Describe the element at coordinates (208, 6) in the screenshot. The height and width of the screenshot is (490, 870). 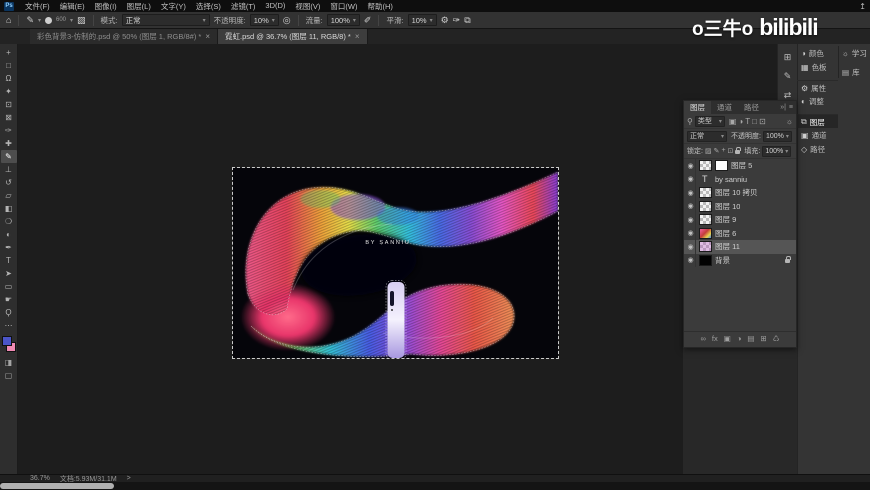
I see `menu-item: 选择(S)` at that location.